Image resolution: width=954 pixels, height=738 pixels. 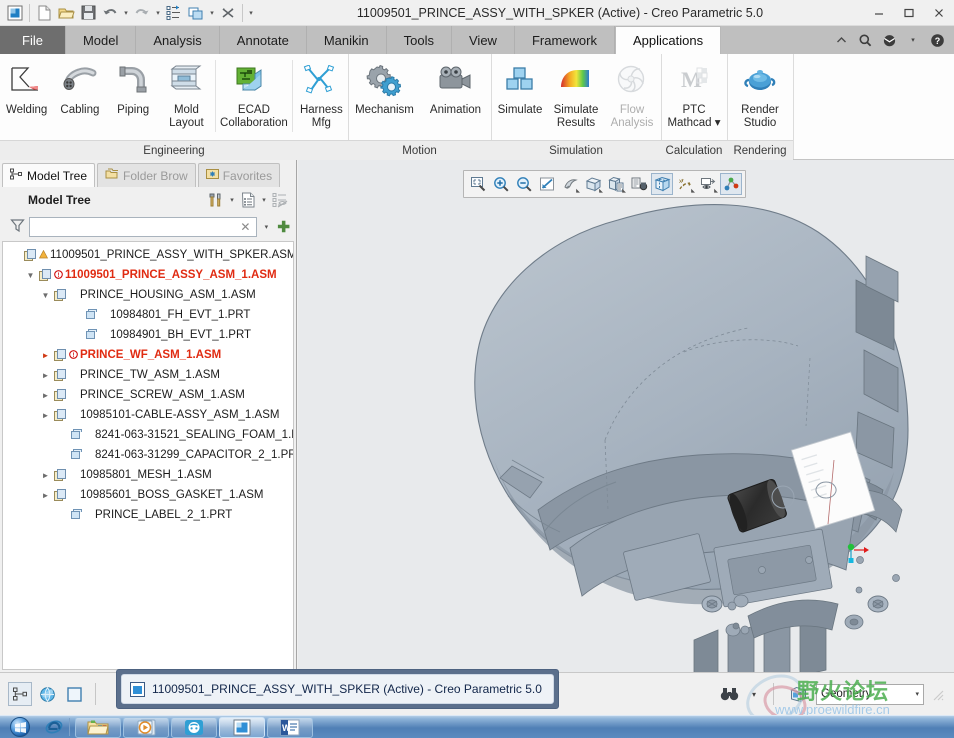 I want to click on refit-zoom-icon, so click(x=478, y=184).